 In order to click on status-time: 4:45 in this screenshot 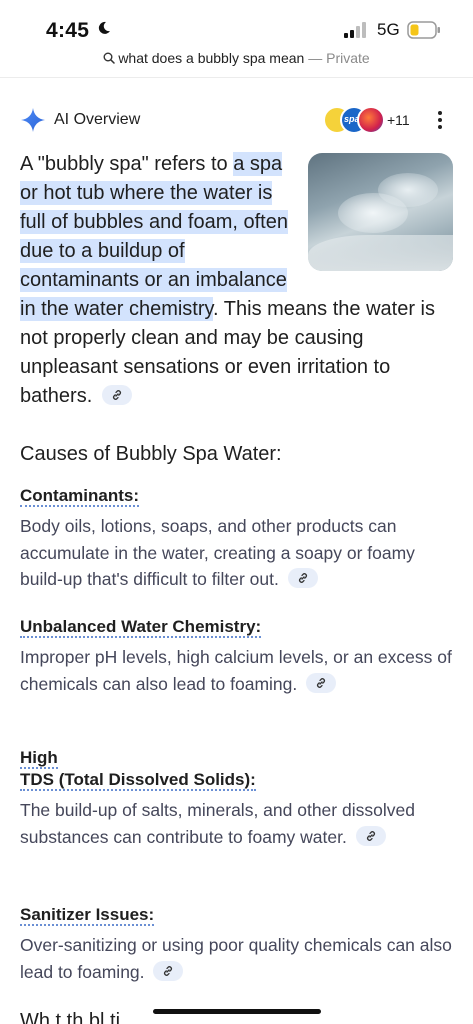, I will do `click(67, 31)`.